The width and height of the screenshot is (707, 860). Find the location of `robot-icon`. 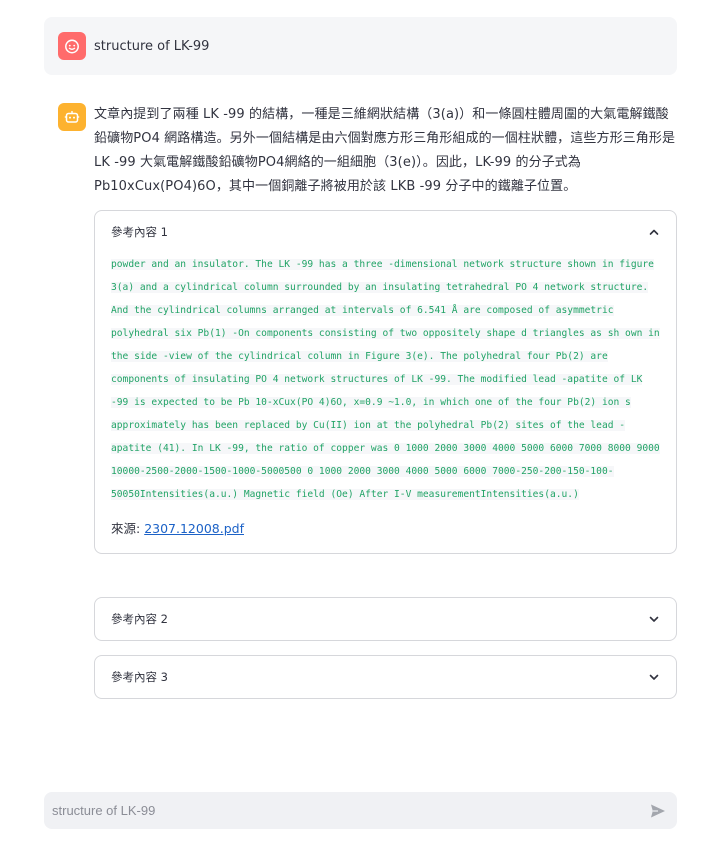

robot-icon is located at coordinates (72, 117).